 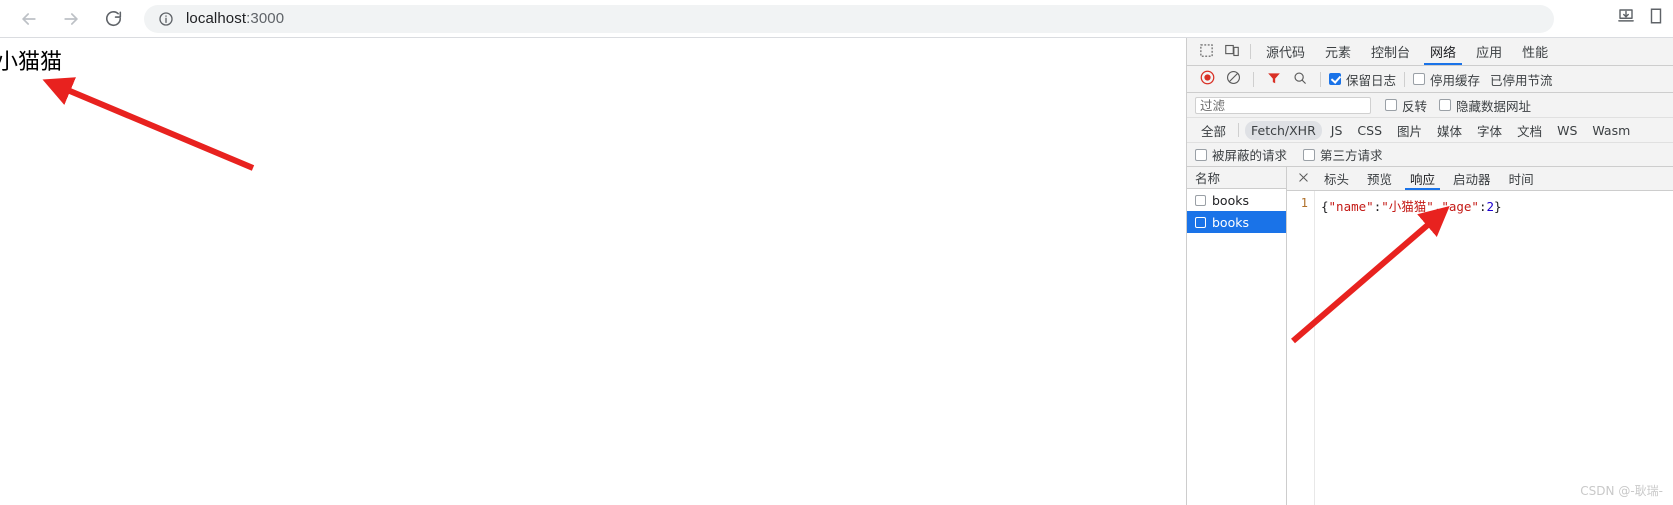 I want to click on detail-tab-headers: 标头, so click(x=1336, y=178).